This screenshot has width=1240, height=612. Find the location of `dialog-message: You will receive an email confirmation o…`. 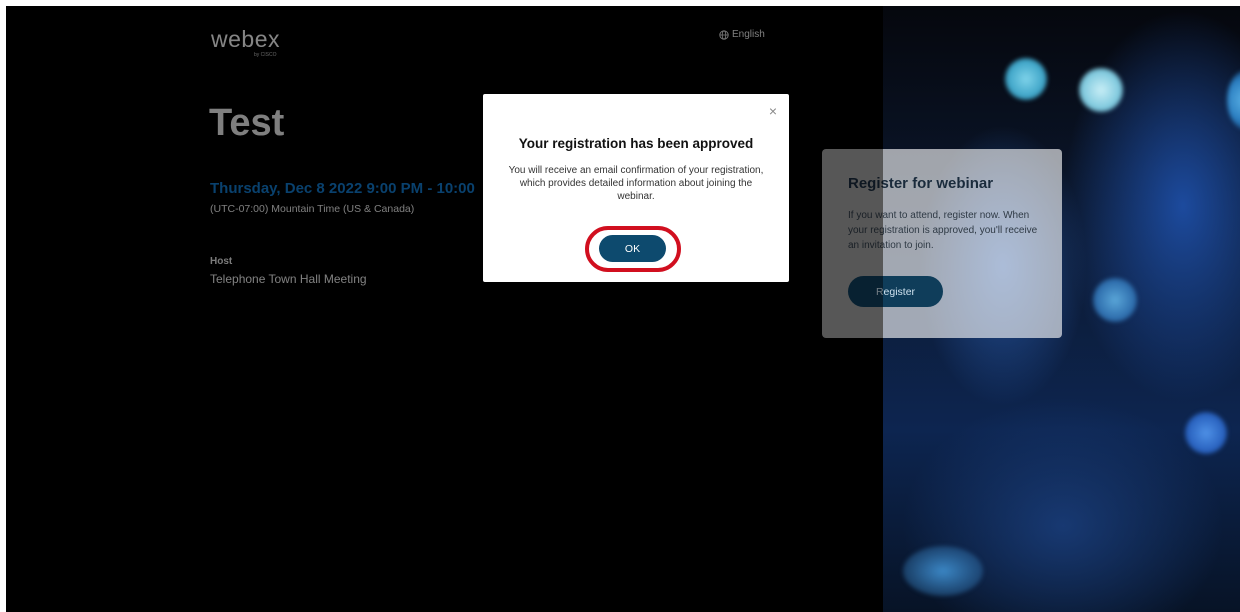

dialog-message: You will receive an email confirmation o… is located at coordinates (636, 183).